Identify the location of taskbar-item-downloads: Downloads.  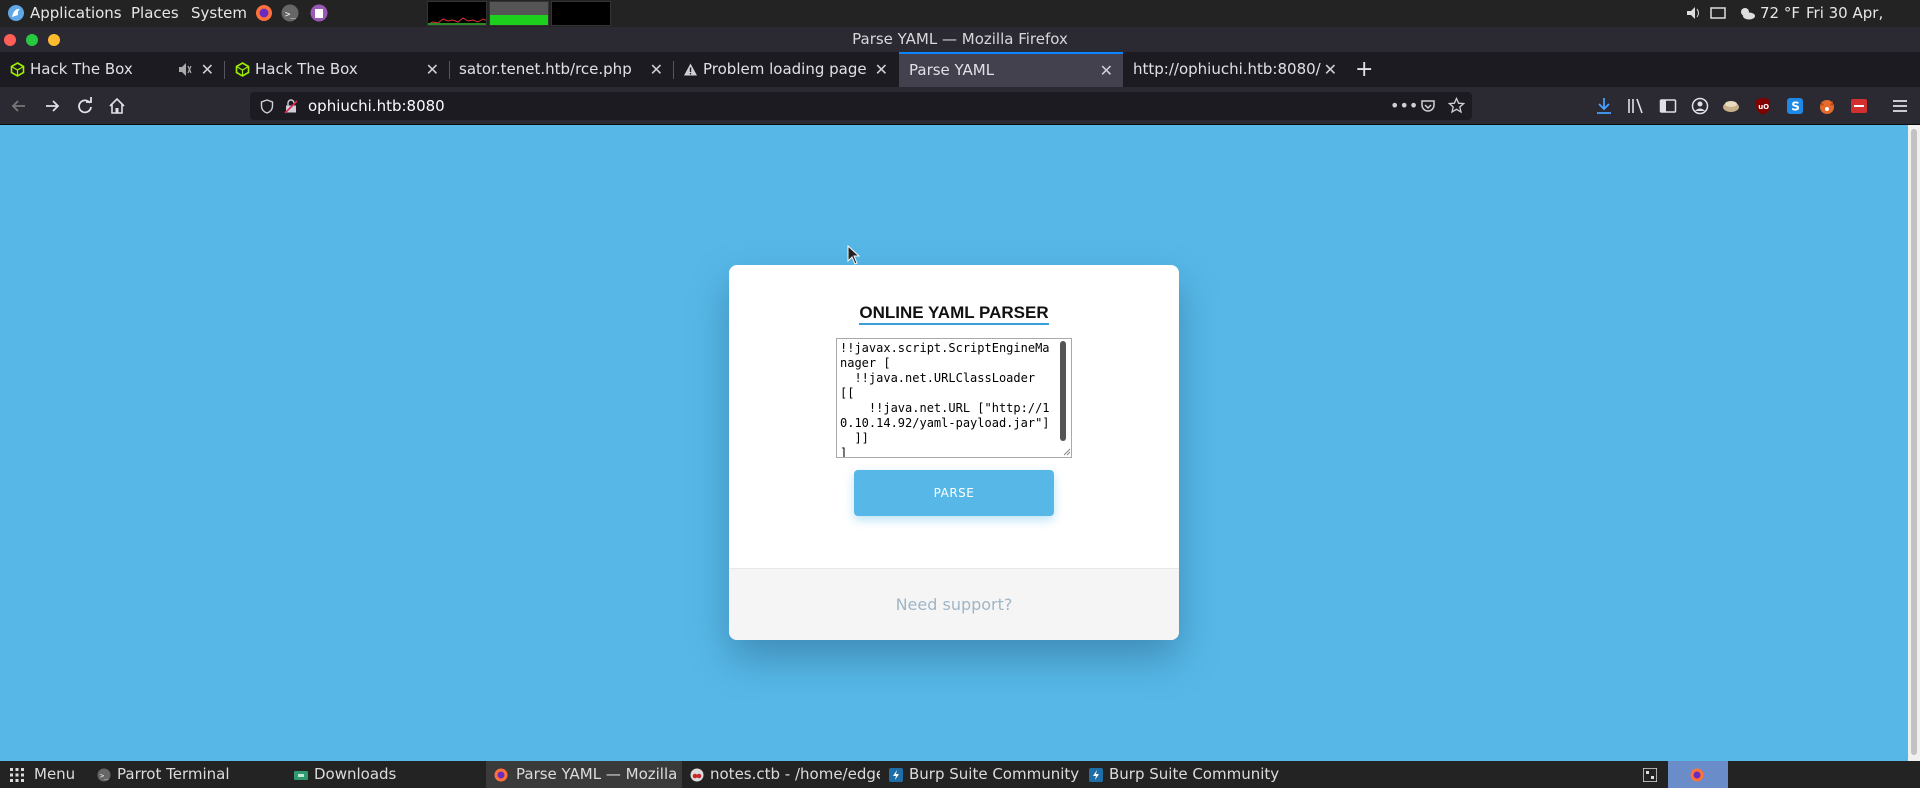
(384, 774).